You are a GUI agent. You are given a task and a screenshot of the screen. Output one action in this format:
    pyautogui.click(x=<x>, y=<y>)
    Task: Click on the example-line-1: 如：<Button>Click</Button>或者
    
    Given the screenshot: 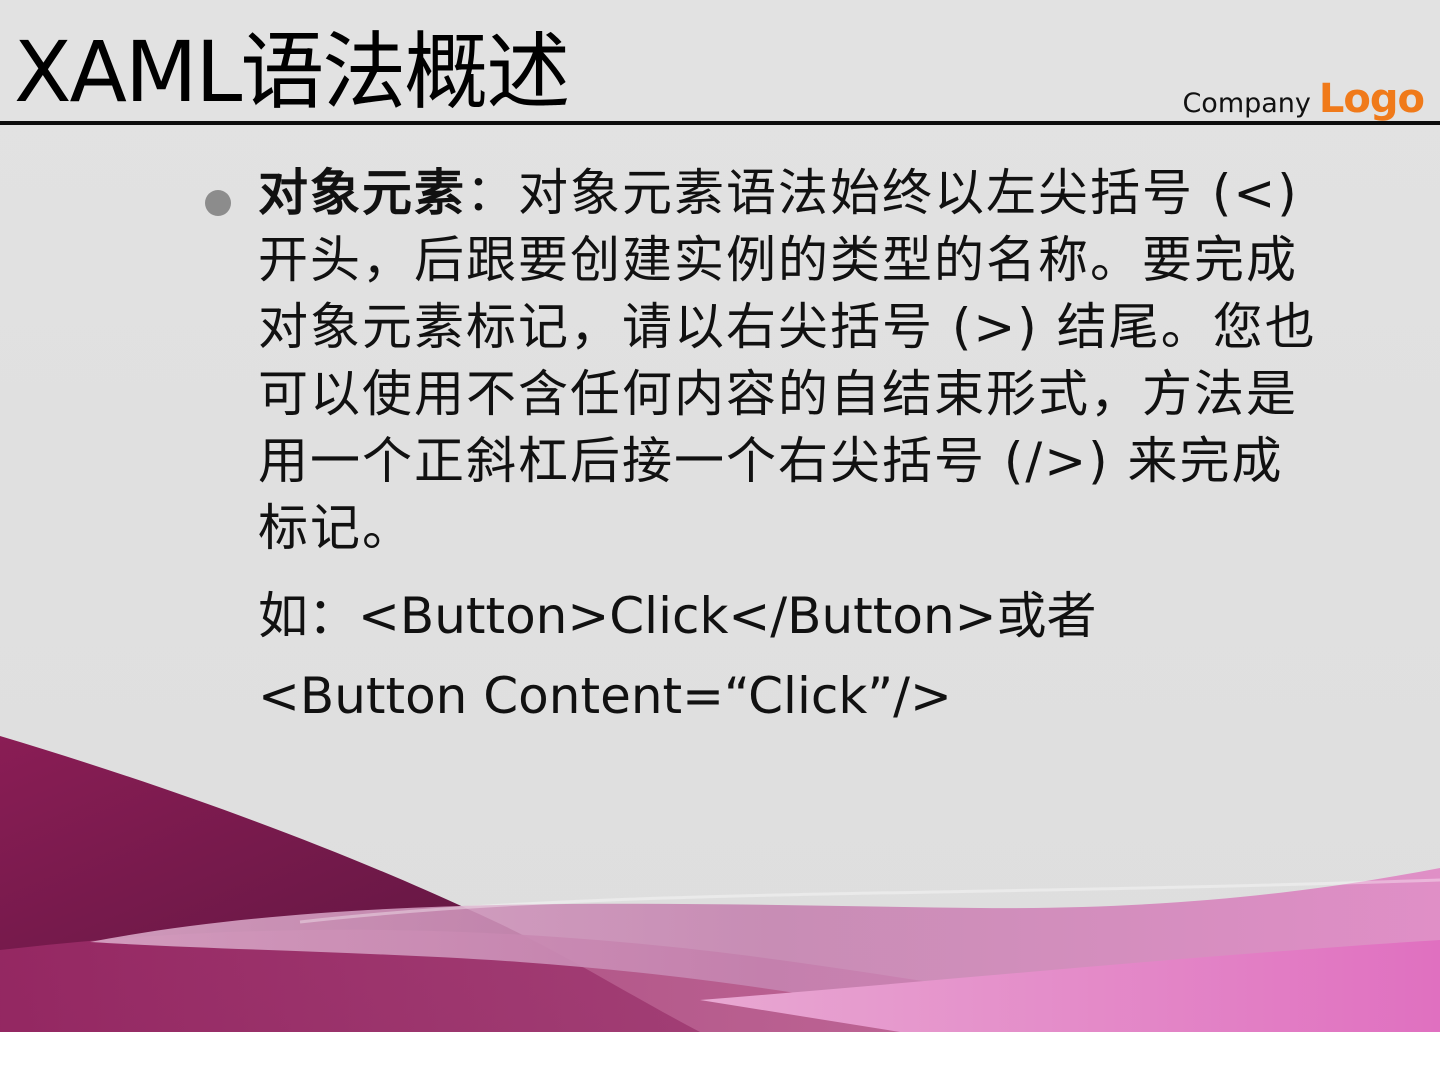 What is the action you would take?
    pyautogui.click(x=677, y=616)
    